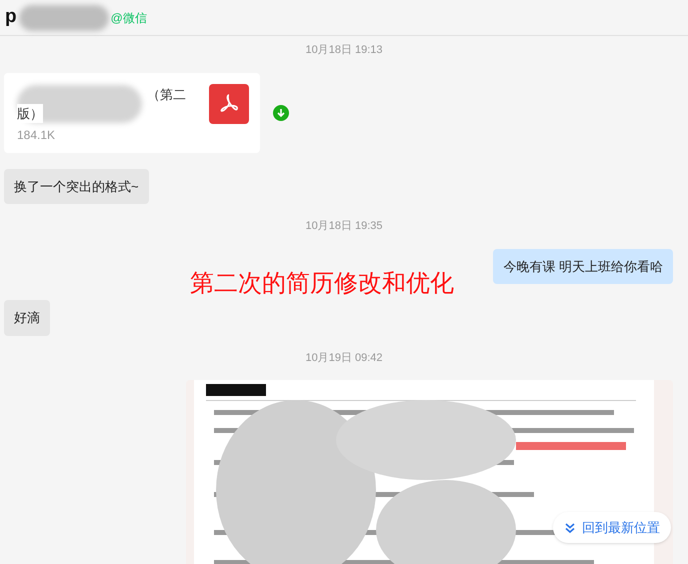  Describe the element at coordinates (30, 113) in the screenshot. I see `file-name: 版）` at that location.